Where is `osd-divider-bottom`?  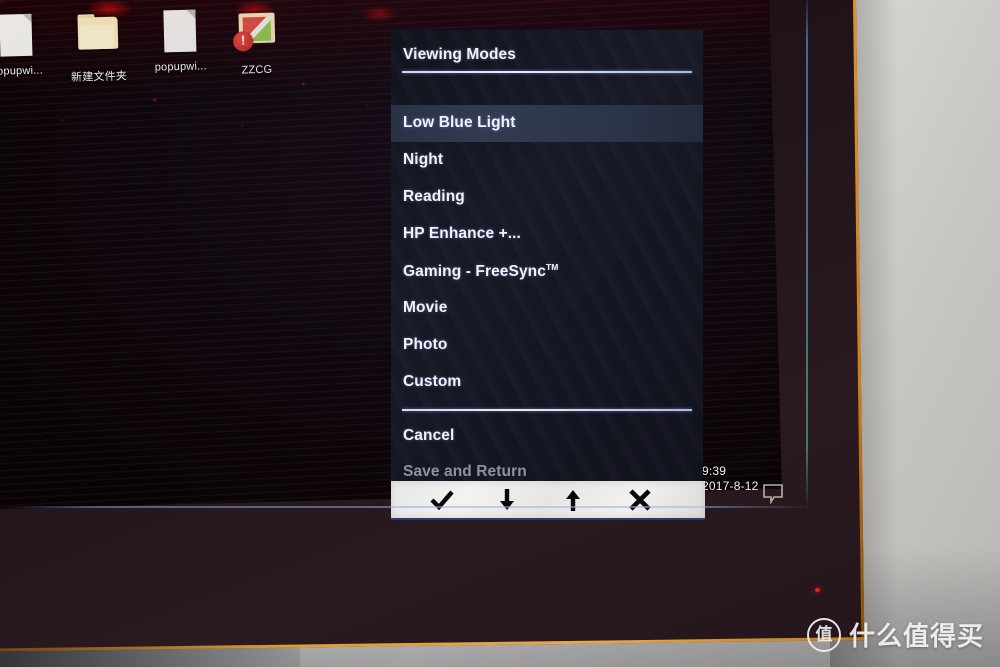
osd-divider-bottom is located at coordinates (547, 410).